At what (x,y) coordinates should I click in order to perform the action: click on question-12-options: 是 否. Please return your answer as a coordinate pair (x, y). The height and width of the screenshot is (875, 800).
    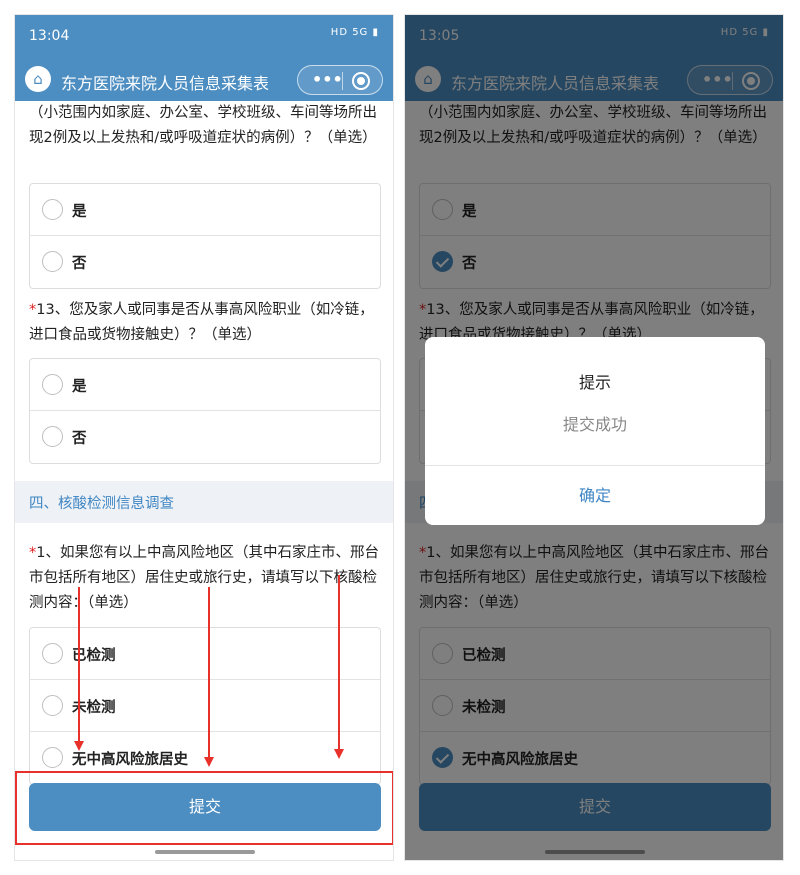
    Looking at the image, I should click on (205, 236).